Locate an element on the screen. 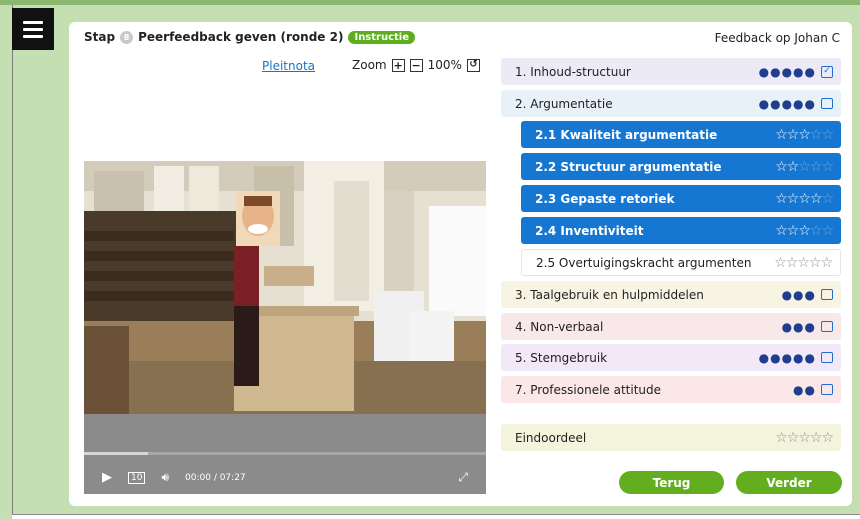 The image size is (860, 519). fullscreen-icon: ⤢ is located at coordinates (463, 477).